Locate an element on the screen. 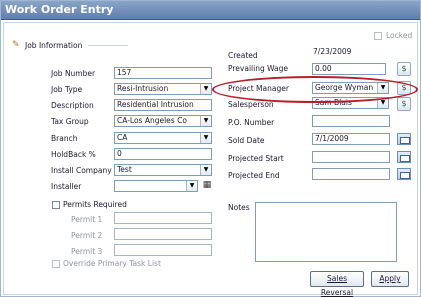 The height and width of the screenshot is (297, 421). tax-group-label: Tax Group is located at coordinates (70, 121).